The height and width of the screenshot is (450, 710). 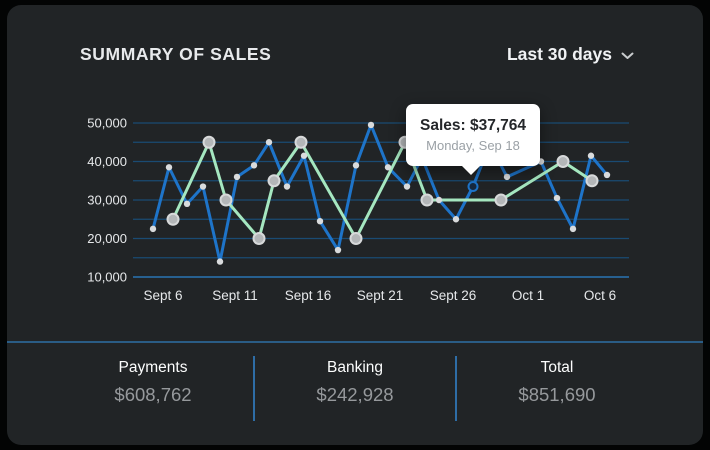 I want to click on y-axis-tick-label: 20,000, so click(x=107, y=238).